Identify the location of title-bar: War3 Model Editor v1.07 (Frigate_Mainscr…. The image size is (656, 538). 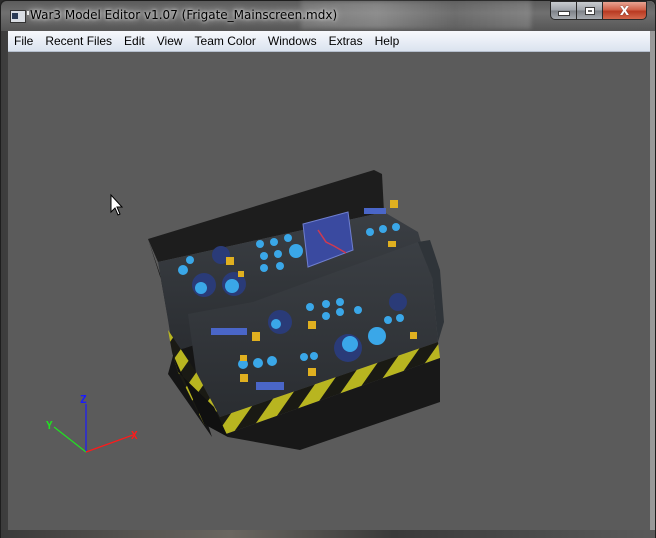
(328, 16).